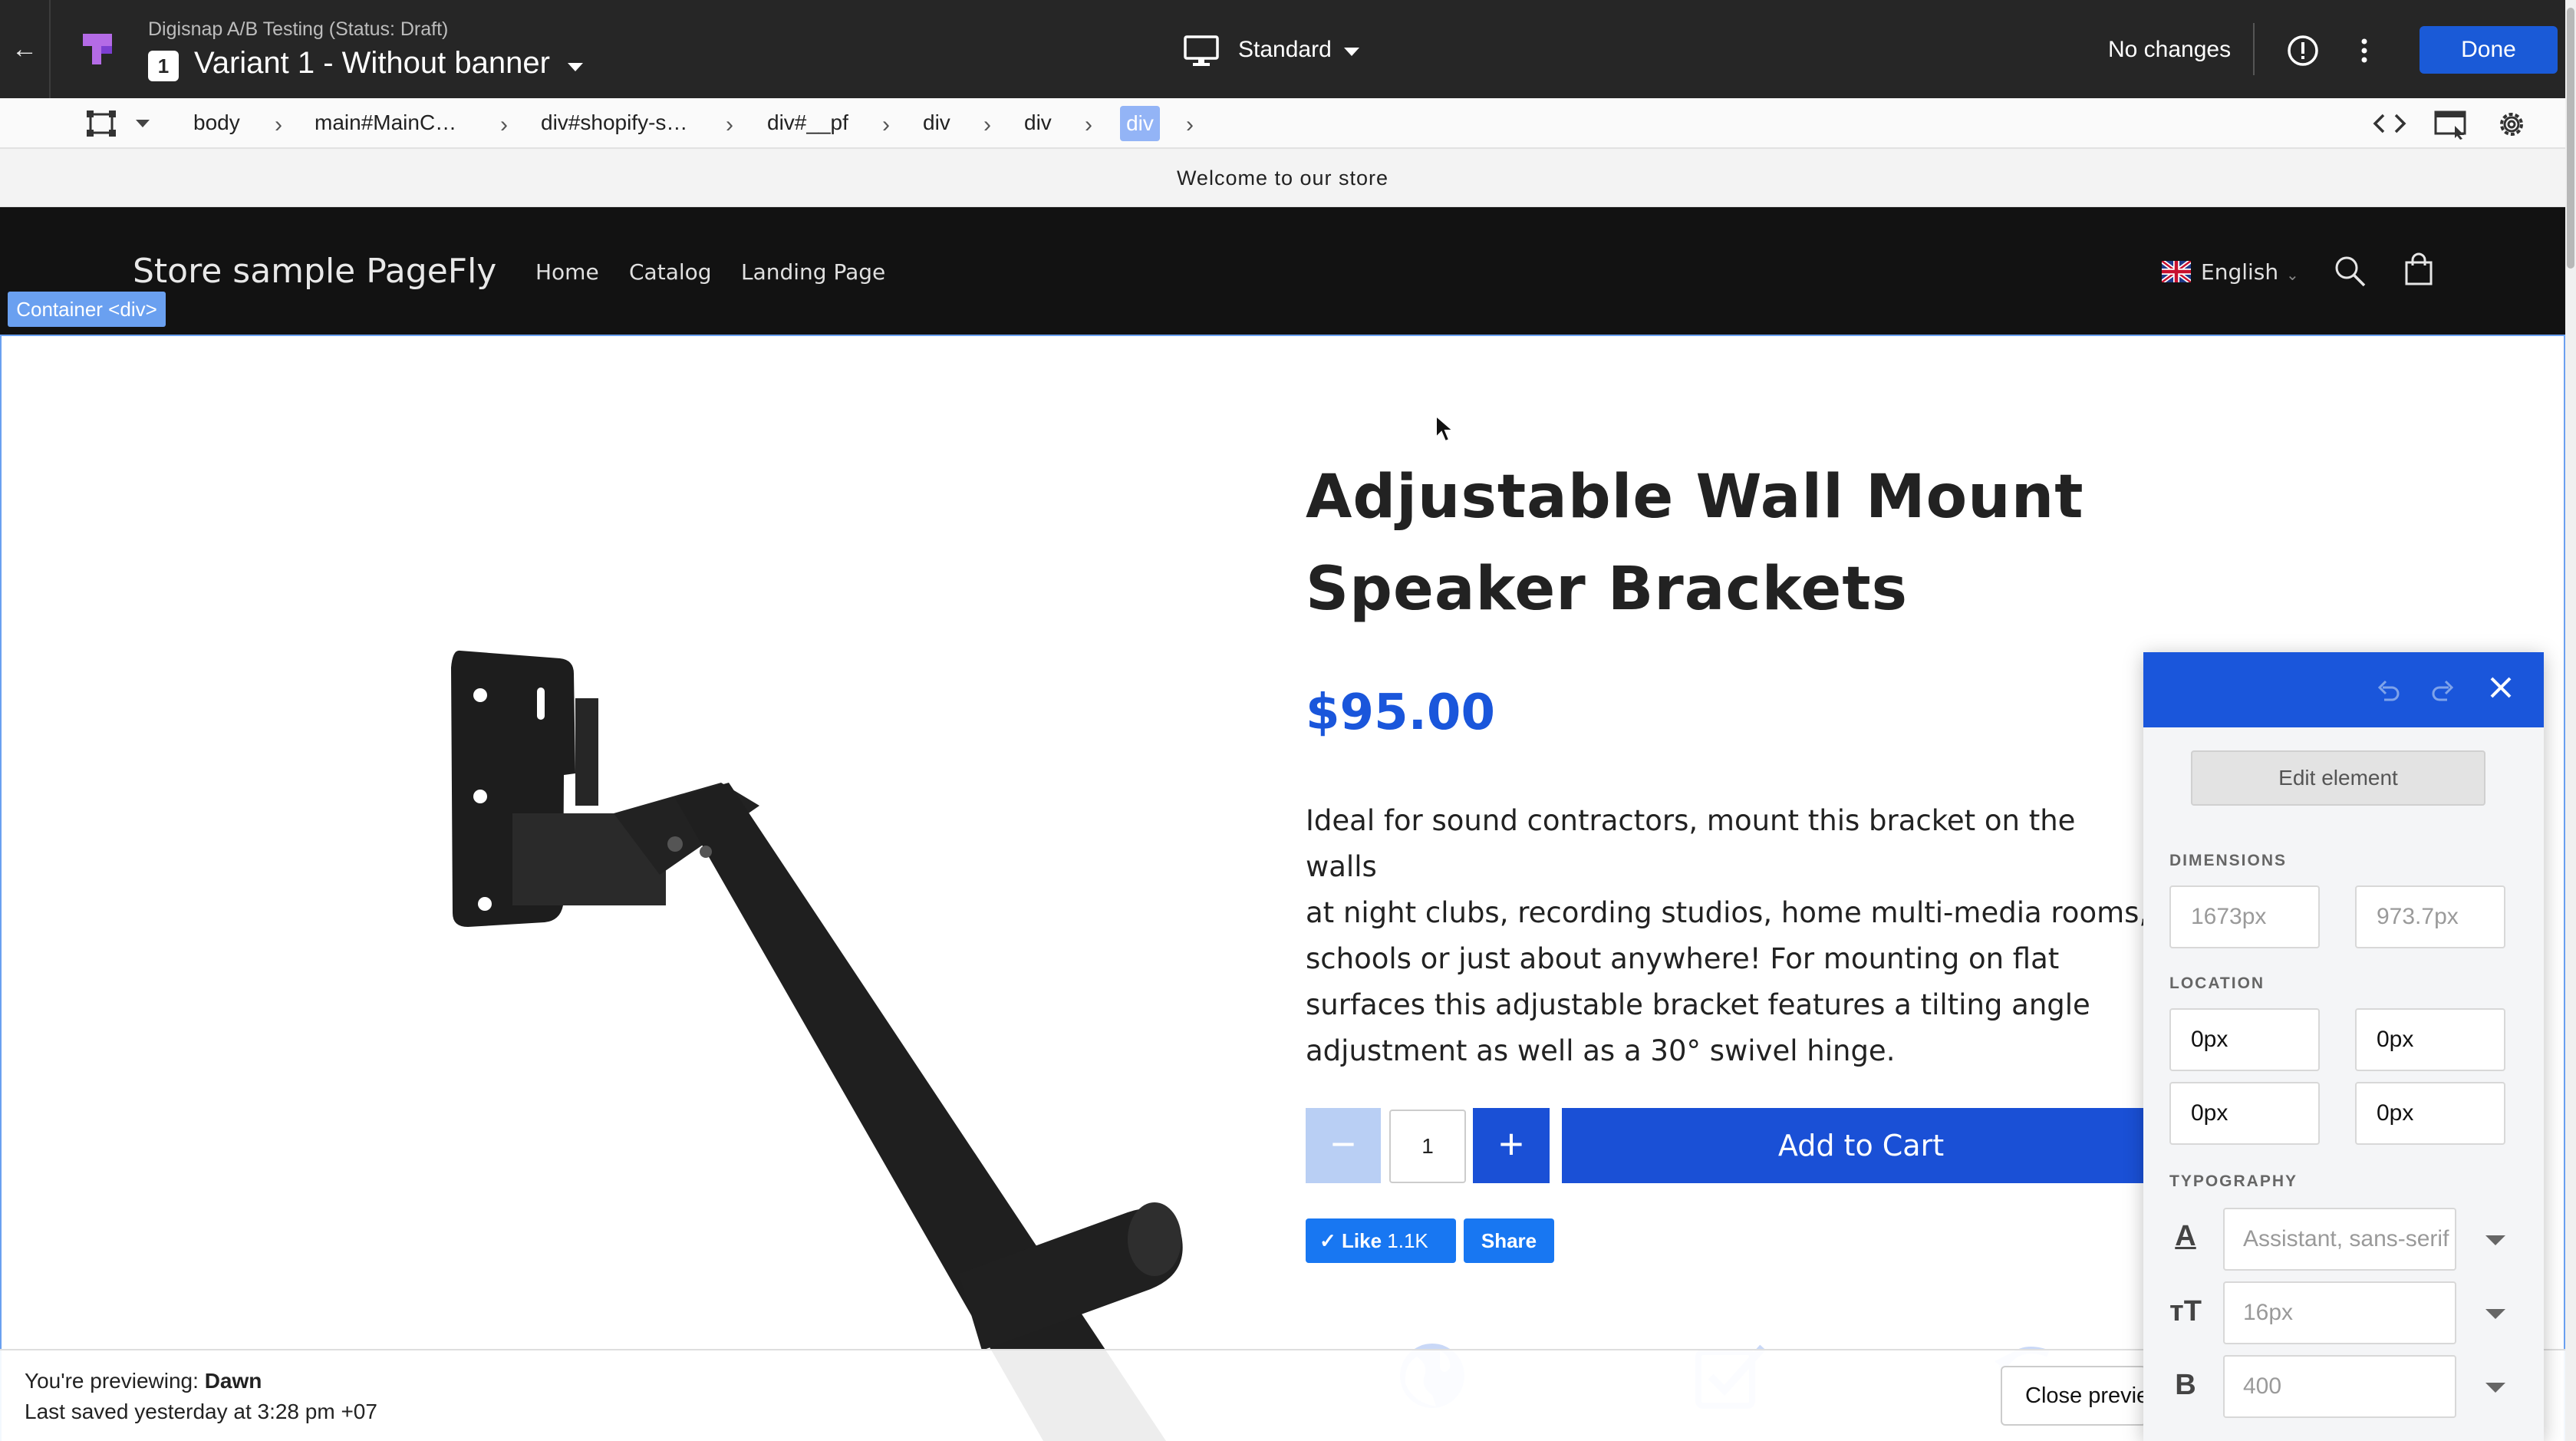  Describe the element at coordinates (1330, 1240) in the screenshot. I see `check-icon: ✓` at that location.